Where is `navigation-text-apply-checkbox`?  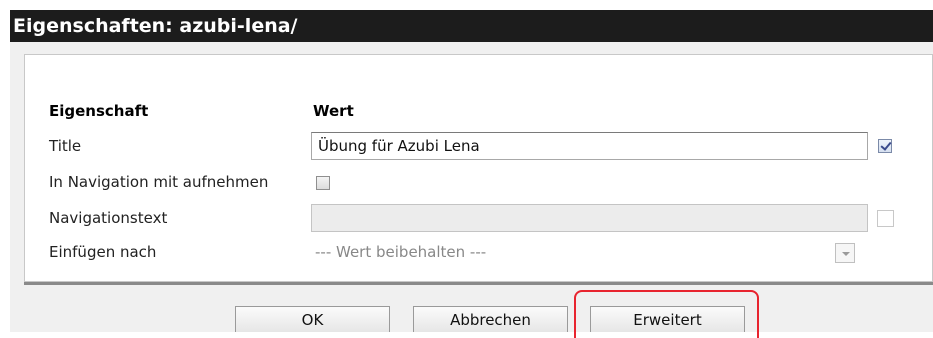
navigation-text-apply-checkbox is located at coordinates (885, 218).